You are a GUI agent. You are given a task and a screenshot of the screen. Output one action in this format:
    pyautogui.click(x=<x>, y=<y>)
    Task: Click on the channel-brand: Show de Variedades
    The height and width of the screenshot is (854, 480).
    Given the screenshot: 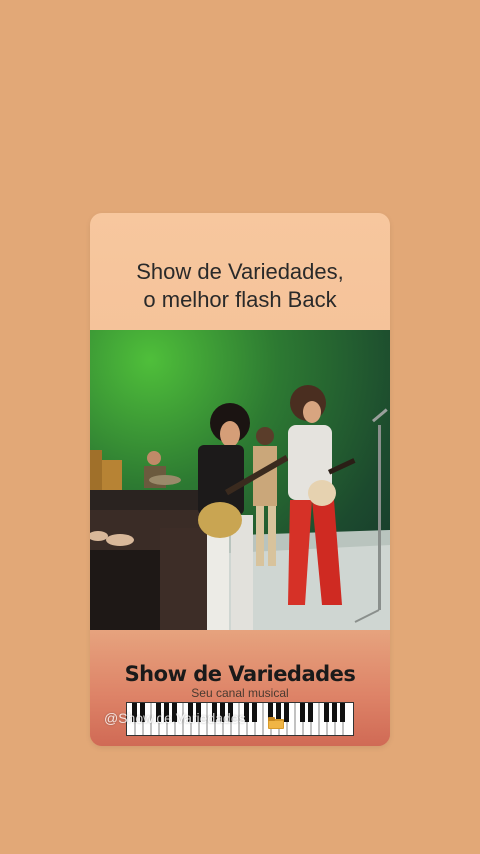 What is the action you would take?
    pyautogui.click(x=240, y=674)
    